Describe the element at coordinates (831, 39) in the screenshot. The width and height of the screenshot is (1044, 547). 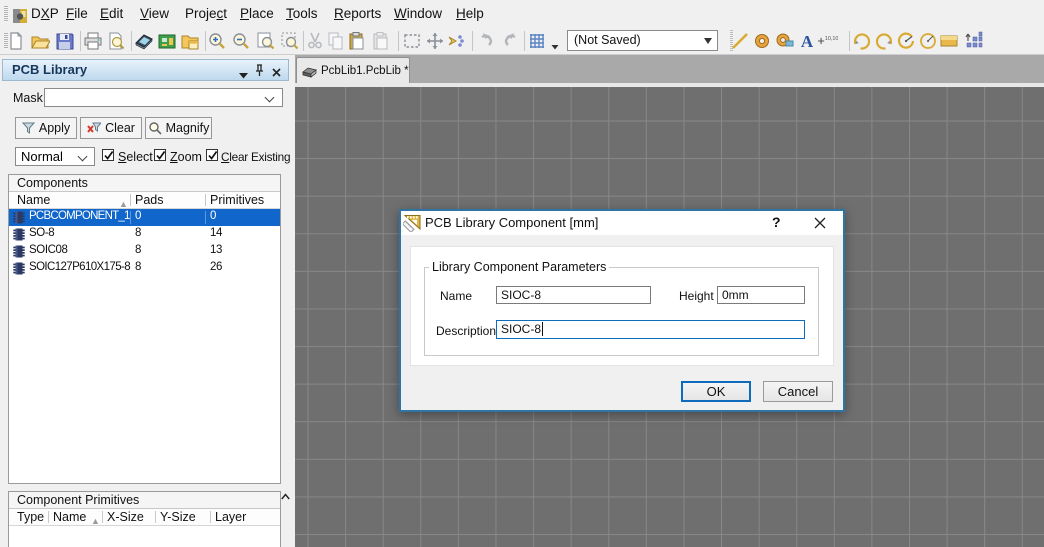
I see `svg-text: 10,10` at that location.